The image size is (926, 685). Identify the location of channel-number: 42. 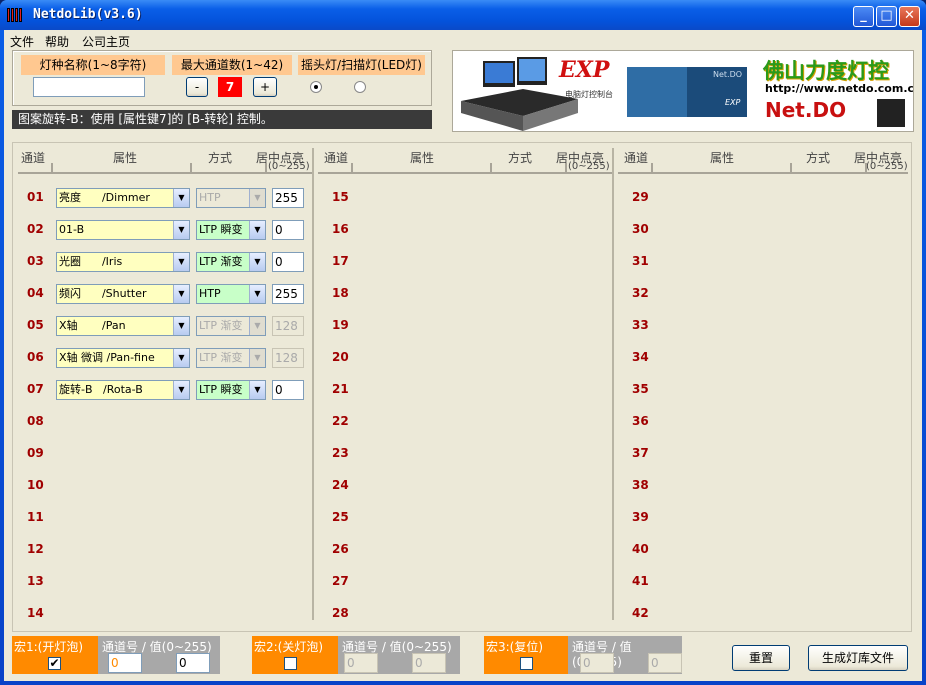
(640, 613).